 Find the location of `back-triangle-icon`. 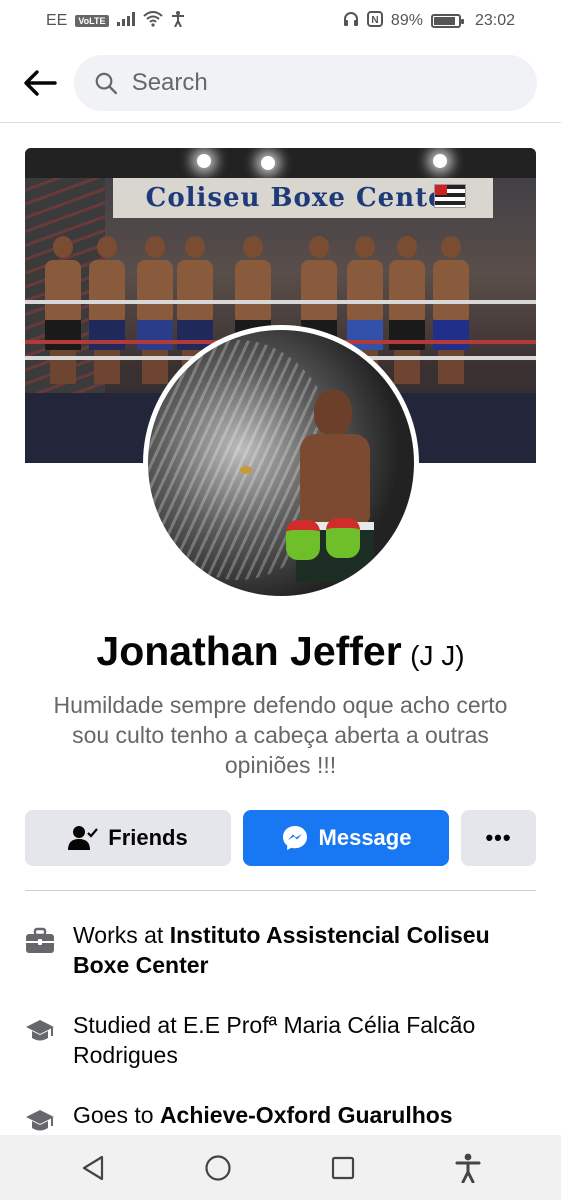

back-triangle-icon is located at coordinates (92, 1167).